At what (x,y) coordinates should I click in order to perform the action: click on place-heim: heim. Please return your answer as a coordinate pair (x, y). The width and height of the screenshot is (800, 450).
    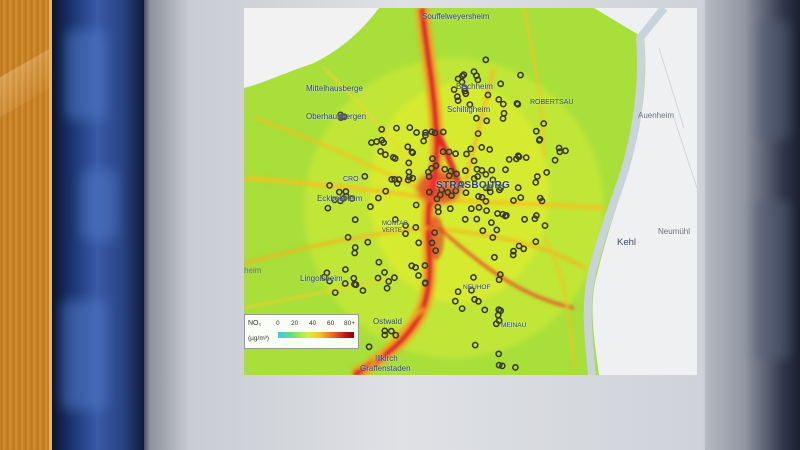
    Looking at the image, I should click on (253, 270).